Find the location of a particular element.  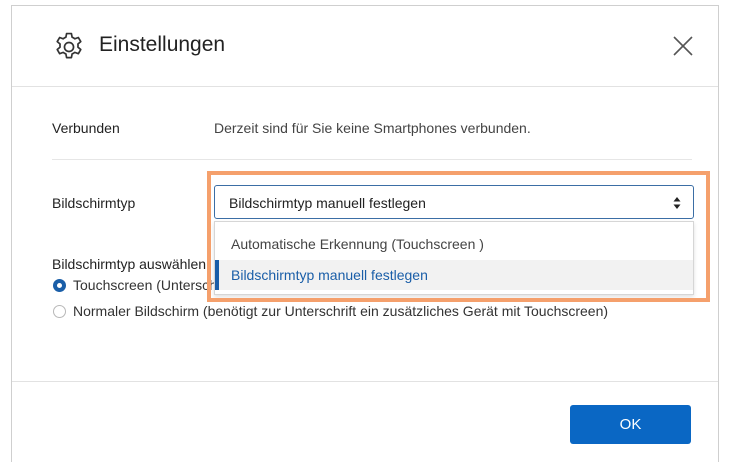

dropdown-option-auto: Automatische Erkennung (Touchscreen ) is located at coordinates (454, 244).